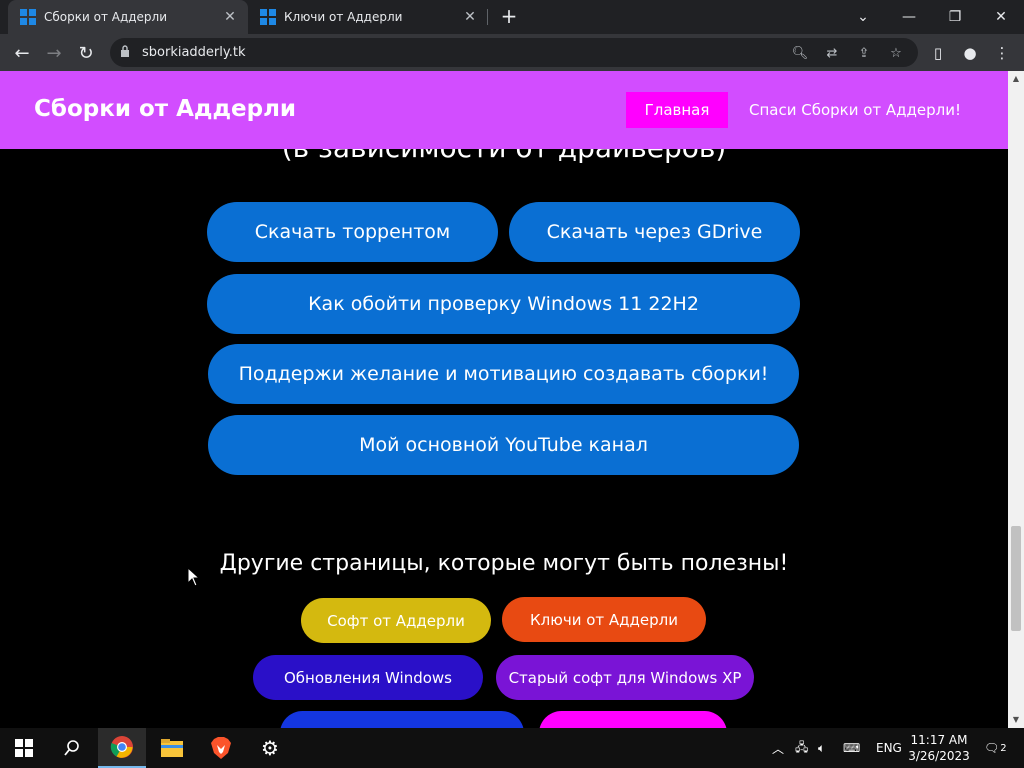 This screenshot has height=768, width=1024. What do you see at coordinates (1016, 79) in the screenshot?
I see `scroll-up-icon: ▲` at bounding box center [1016, 79].